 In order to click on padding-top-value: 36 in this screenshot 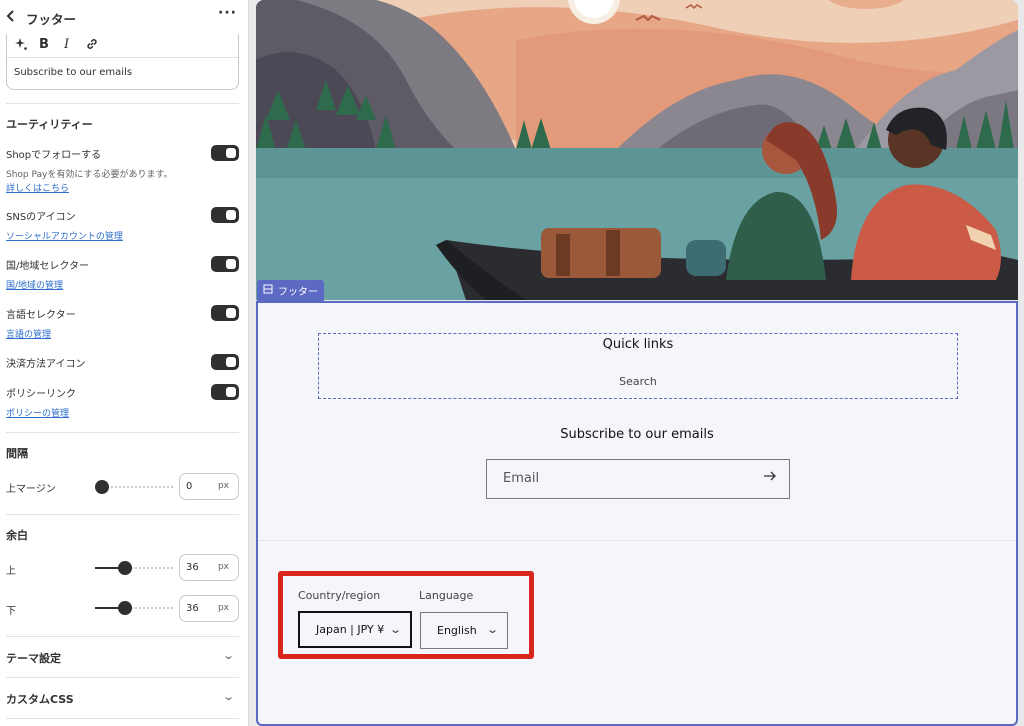, I will do `click(192, 567)`.